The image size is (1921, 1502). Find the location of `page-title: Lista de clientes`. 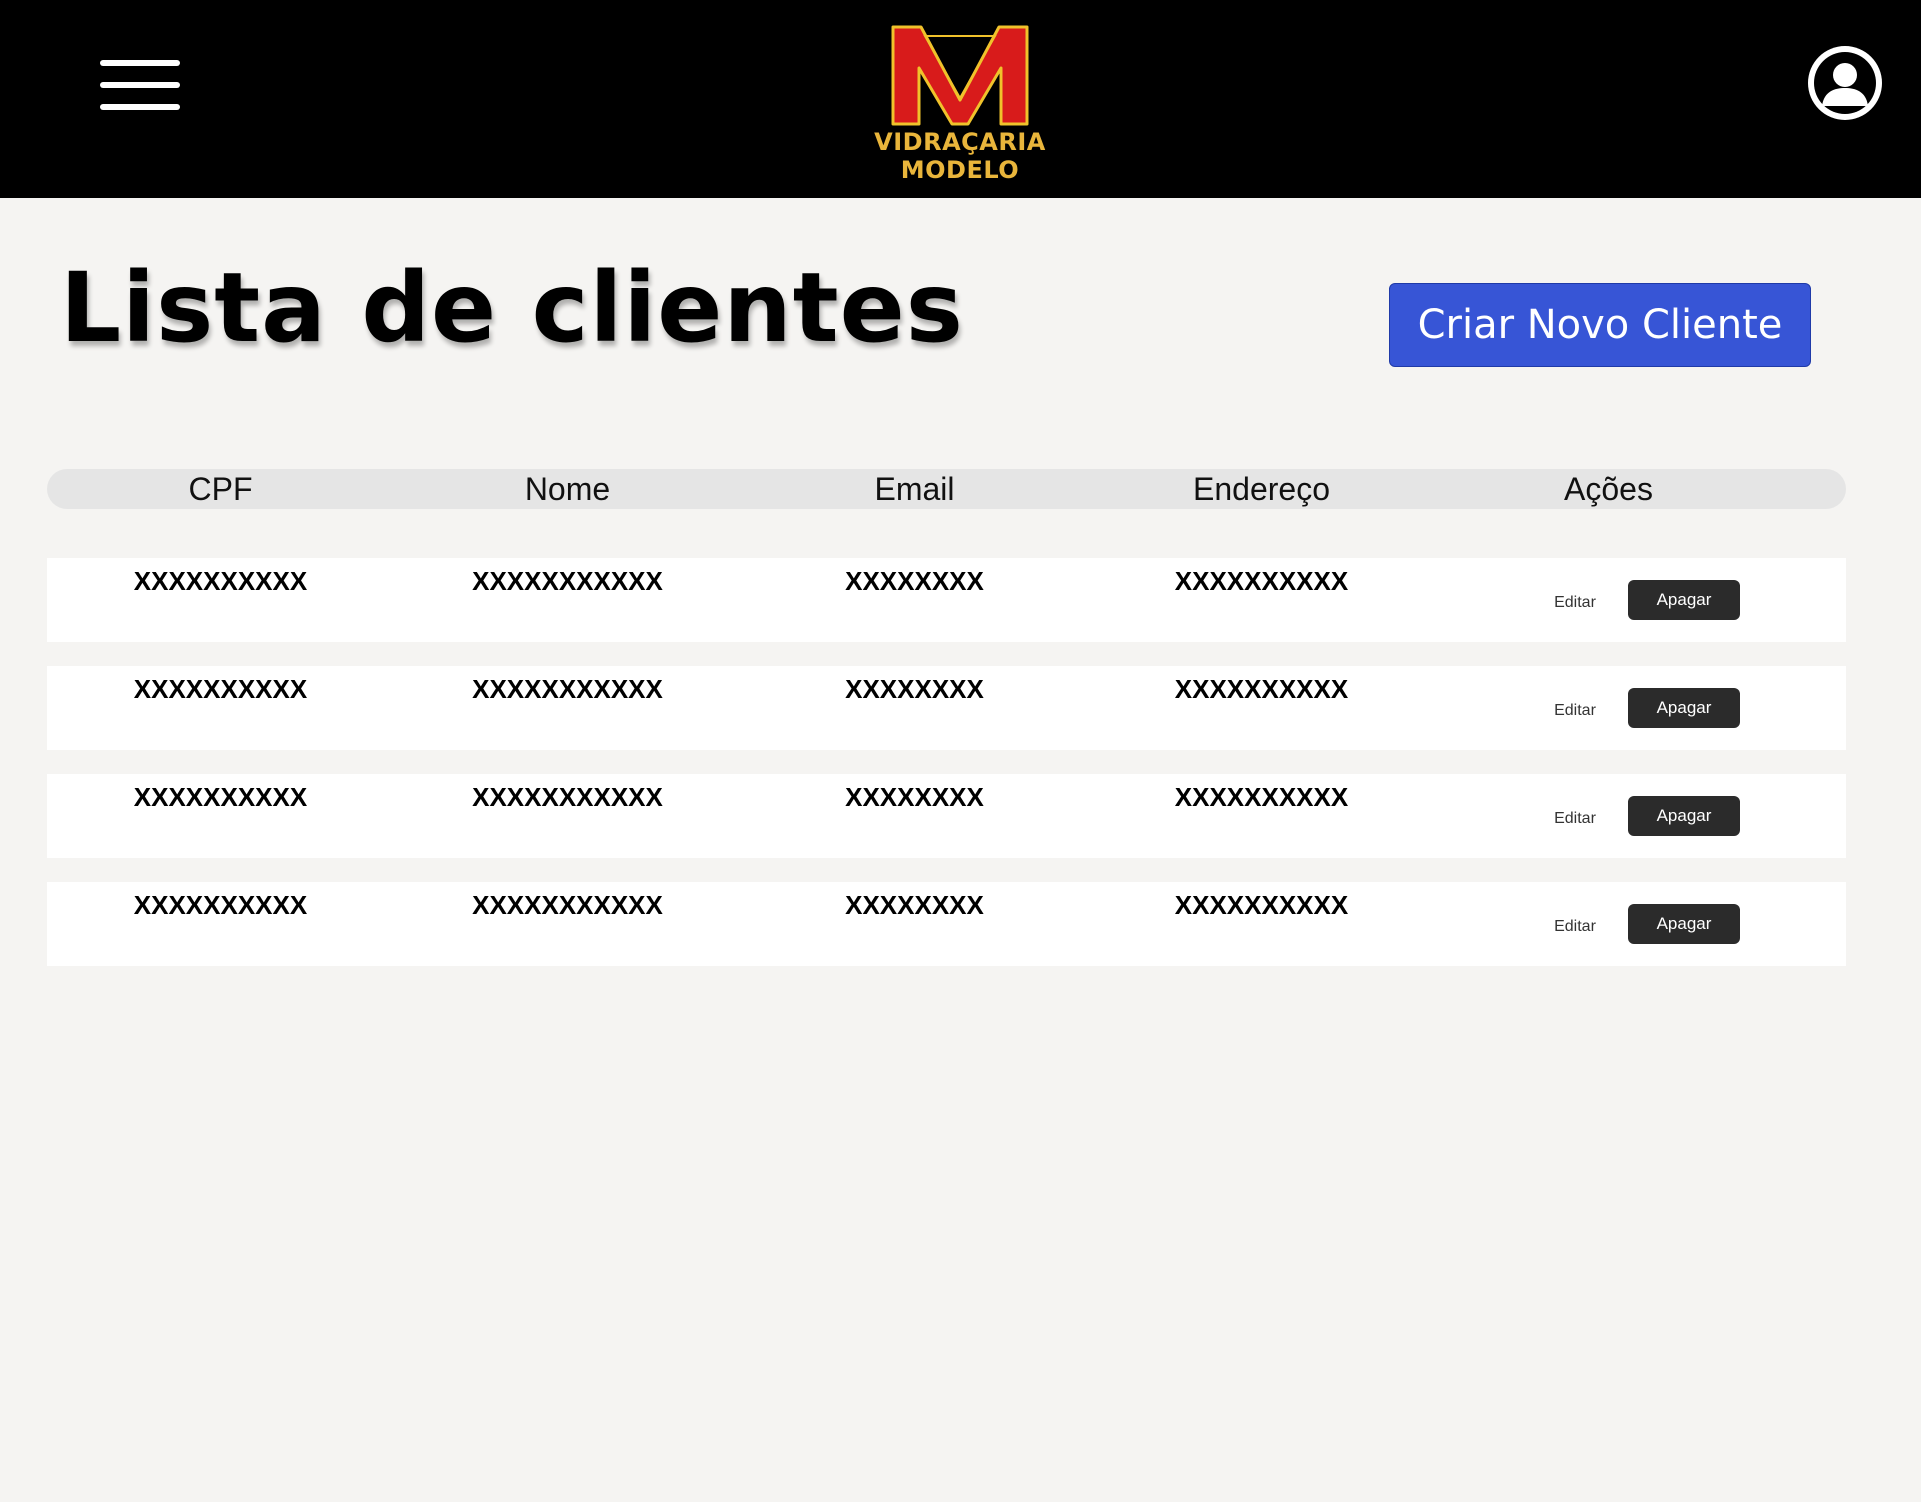

page-title: Lista de clientes is located at coordinates (512, 308).